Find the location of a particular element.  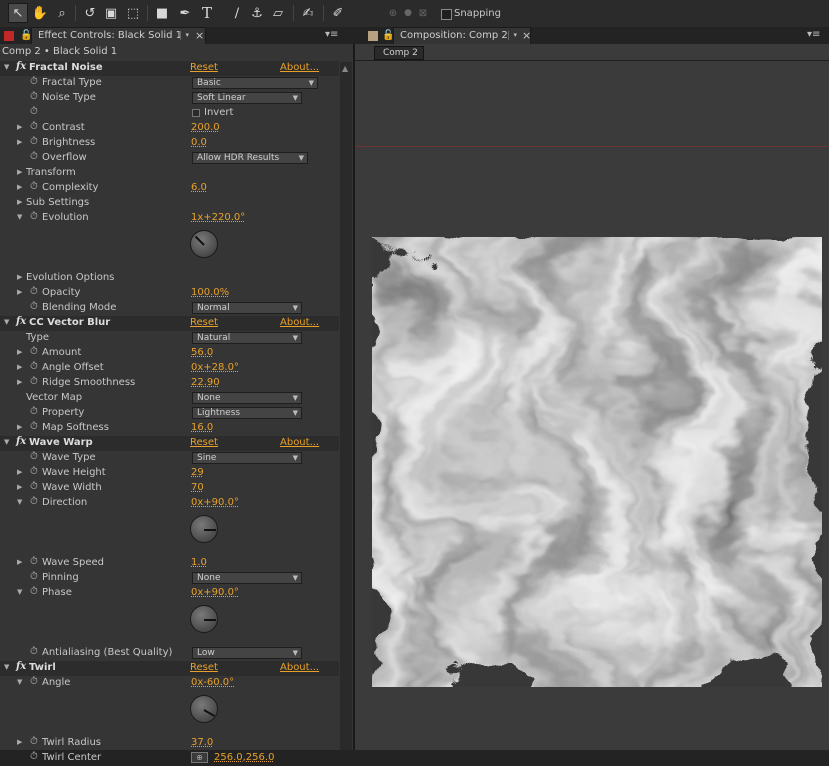

property-value: 16.0 is located at coordinates (202, 427).